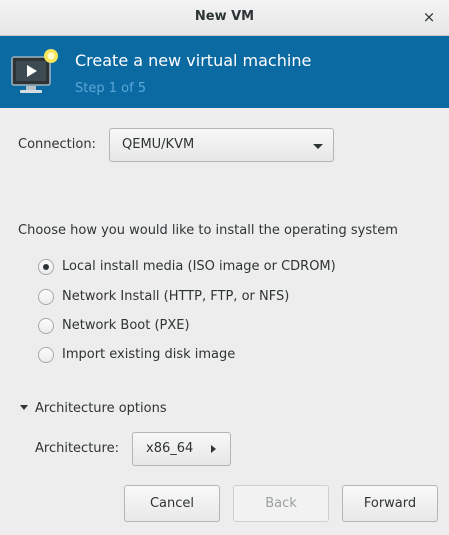 Image resolution: width=449 pixels, height=535 pixels. What do you see at coordinates (390, 503) in the screenshot?
I see `forward-button: Forward` at bounding box center [390, 503].